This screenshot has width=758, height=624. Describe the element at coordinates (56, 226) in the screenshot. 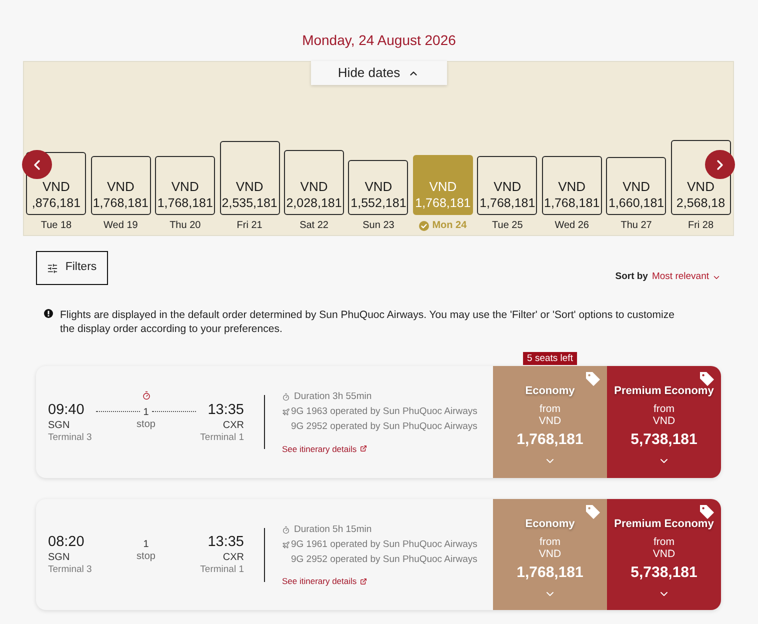

I see `date-label: Tue 18` at that location.